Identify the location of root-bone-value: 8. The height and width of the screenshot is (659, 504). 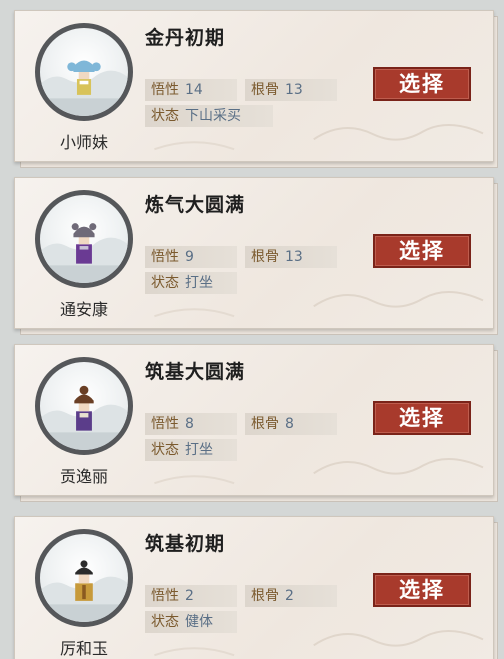
(289, 424).